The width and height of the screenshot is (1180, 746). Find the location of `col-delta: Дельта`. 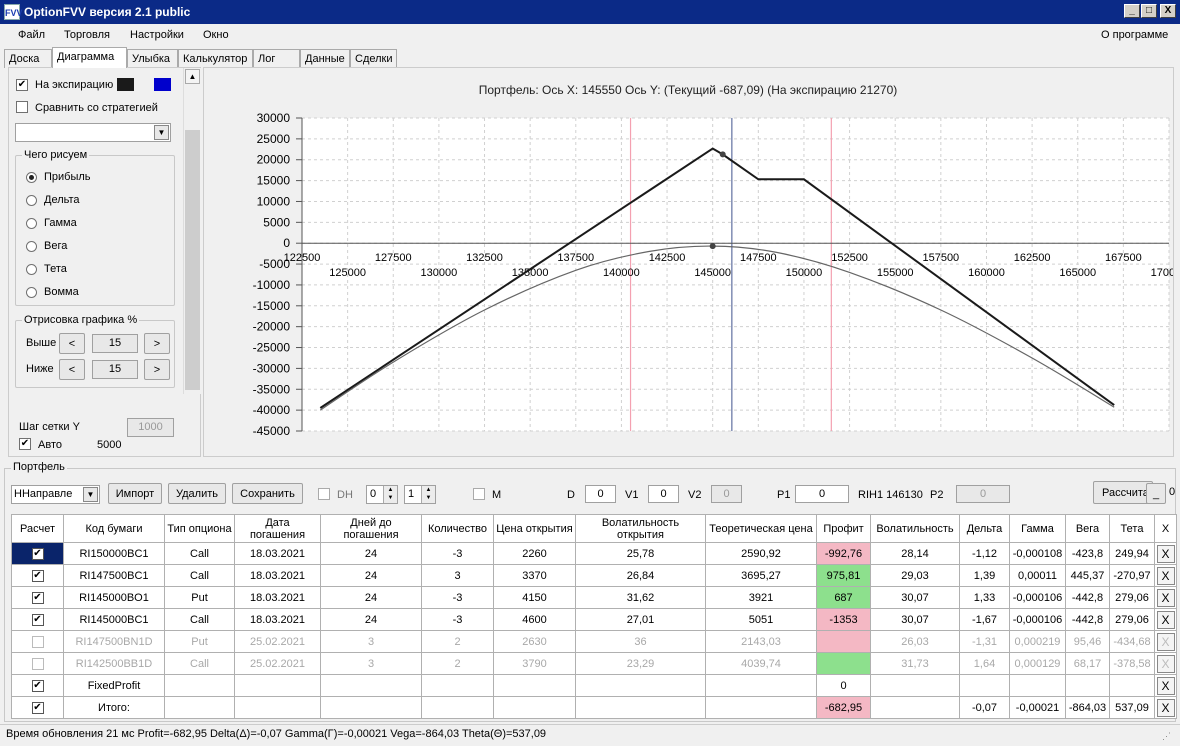

col-delta: Дельта is located at coordinates (984, 528).